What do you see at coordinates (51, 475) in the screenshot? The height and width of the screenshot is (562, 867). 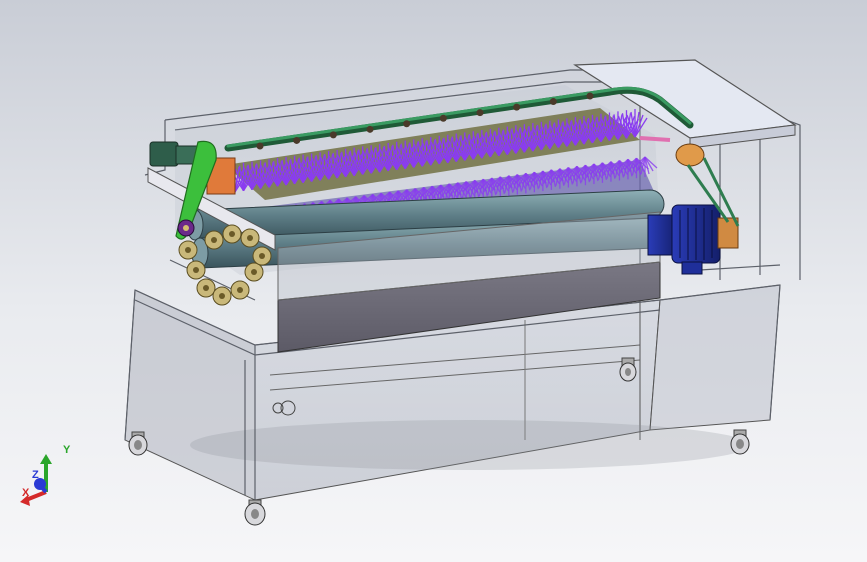 I see `orientation-triad: Y X Z` at bounding box center [51, 475].